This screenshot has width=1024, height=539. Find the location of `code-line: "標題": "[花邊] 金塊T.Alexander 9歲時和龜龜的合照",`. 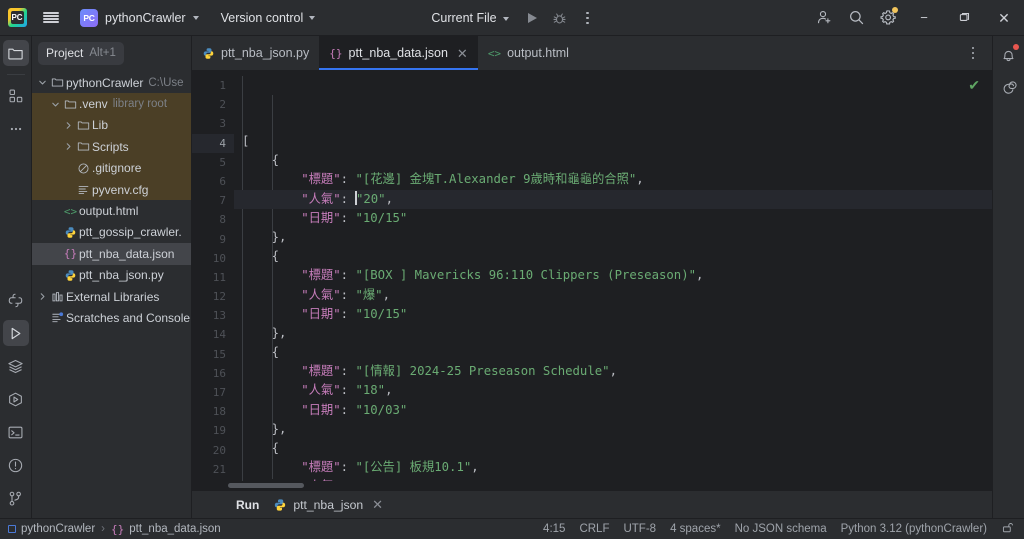

code-line: "標題": "[花邊] 金塊T.Alexander 9歲時和龜龜的合照", is located at coordinates (613, 179).